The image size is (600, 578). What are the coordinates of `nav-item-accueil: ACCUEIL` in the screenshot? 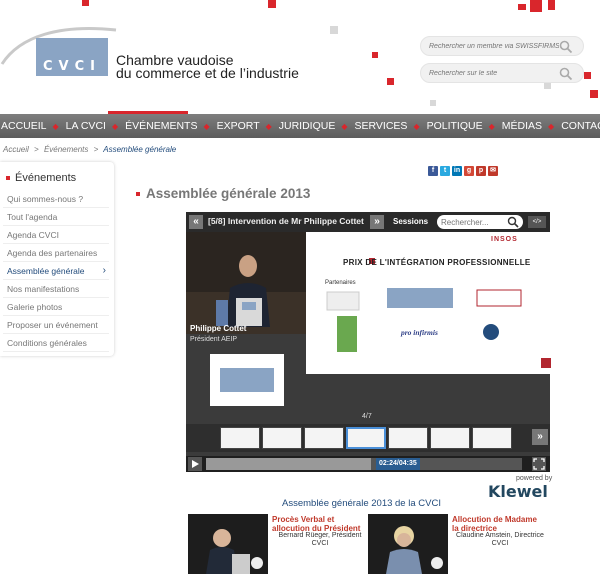 It's located at (23, 126).